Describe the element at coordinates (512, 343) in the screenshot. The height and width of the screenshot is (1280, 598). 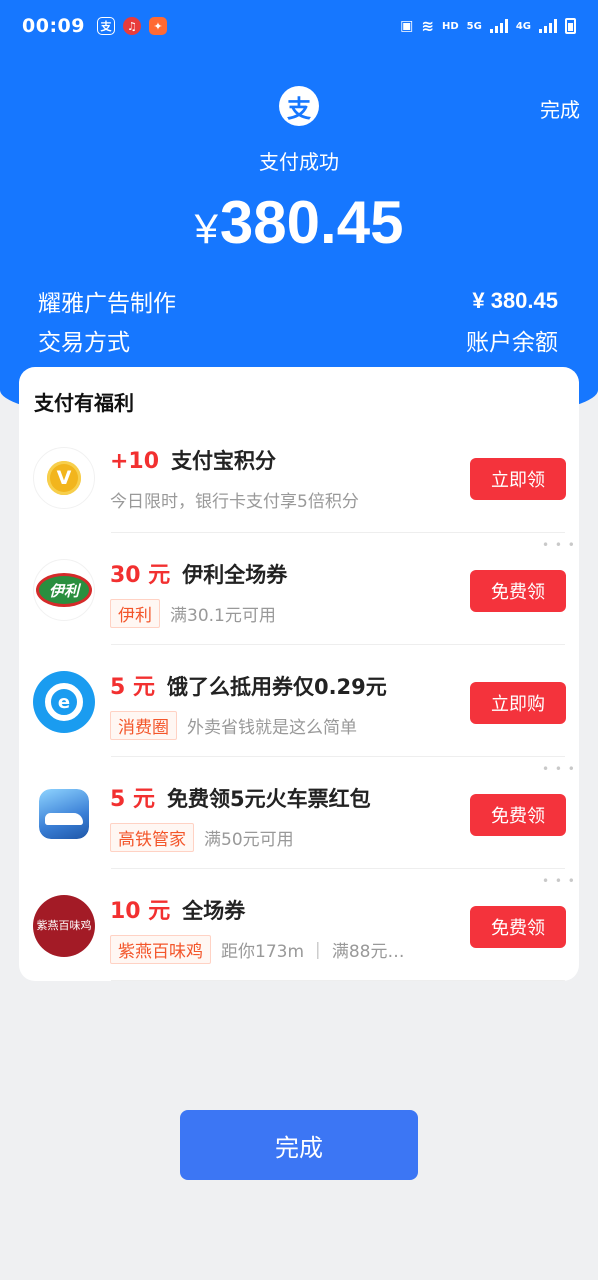
I see `payment-method-value: 账户余额` at that location.